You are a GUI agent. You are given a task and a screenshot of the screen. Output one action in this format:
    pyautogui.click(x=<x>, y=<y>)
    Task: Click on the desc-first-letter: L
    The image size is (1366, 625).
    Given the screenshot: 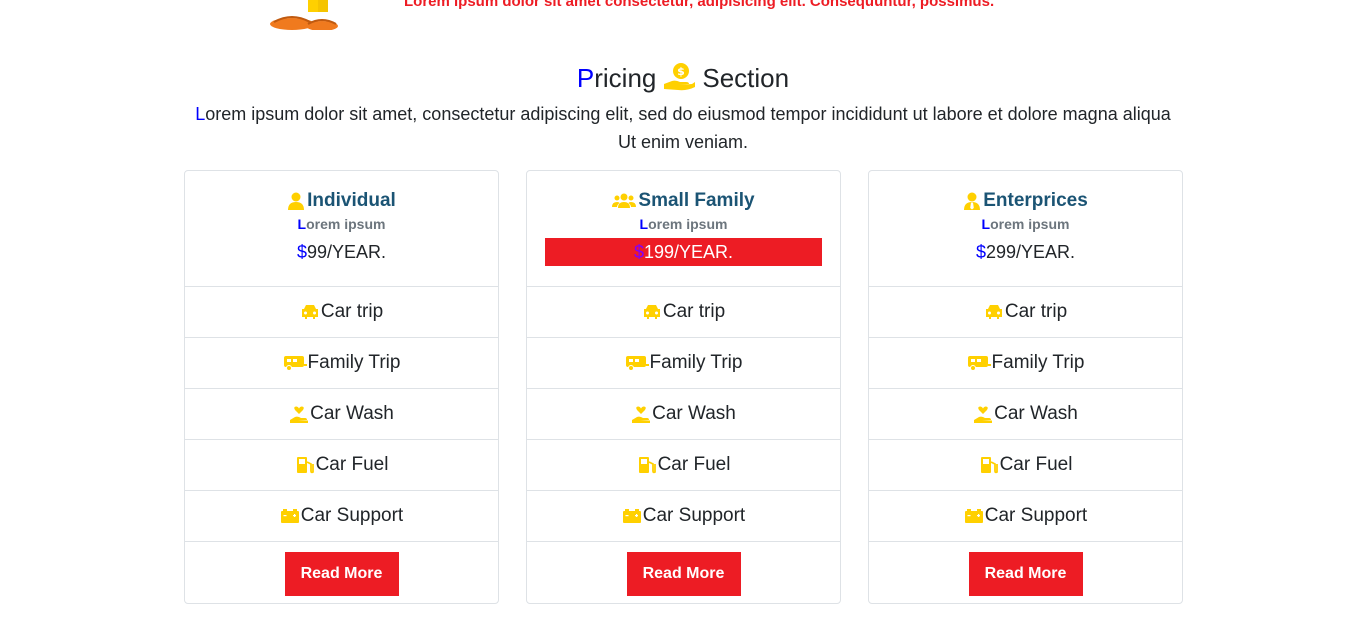 What is the action you would take?
    pyautogui.click(x=200, y=114)
    